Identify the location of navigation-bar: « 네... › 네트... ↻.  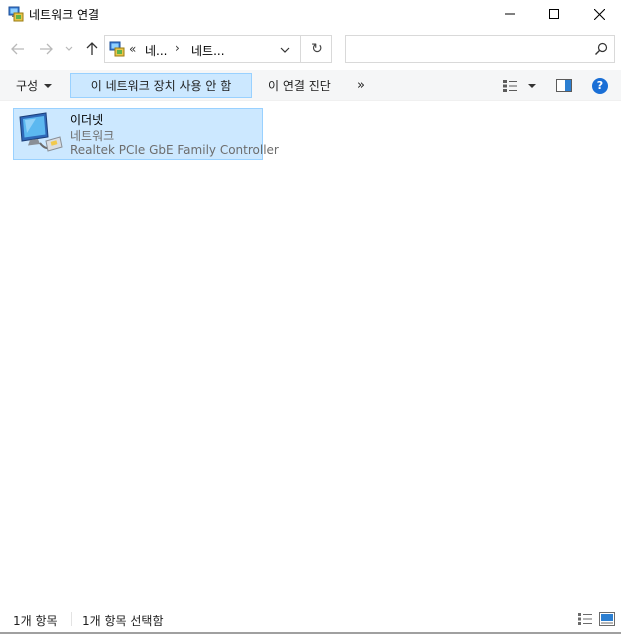
(310, 49).